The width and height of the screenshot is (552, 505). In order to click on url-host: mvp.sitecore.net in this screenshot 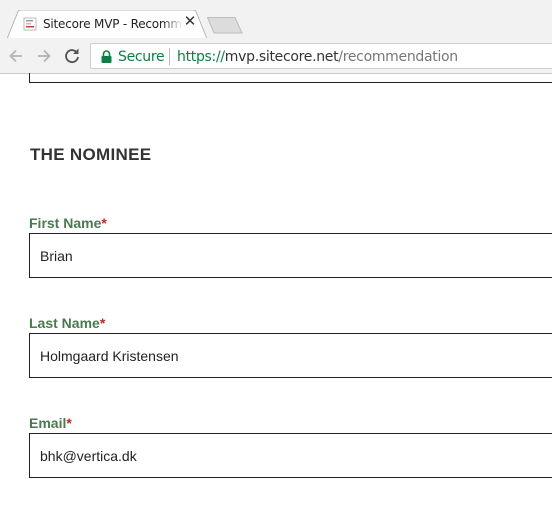, I will do `click(281, 57)`.